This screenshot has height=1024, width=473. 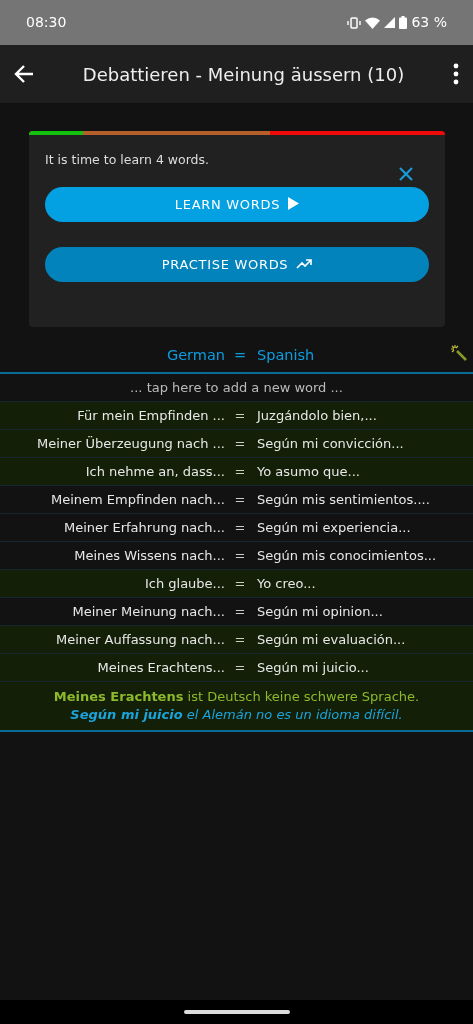 I want to click on magic-wand-icon, so click(x=459, y=353).